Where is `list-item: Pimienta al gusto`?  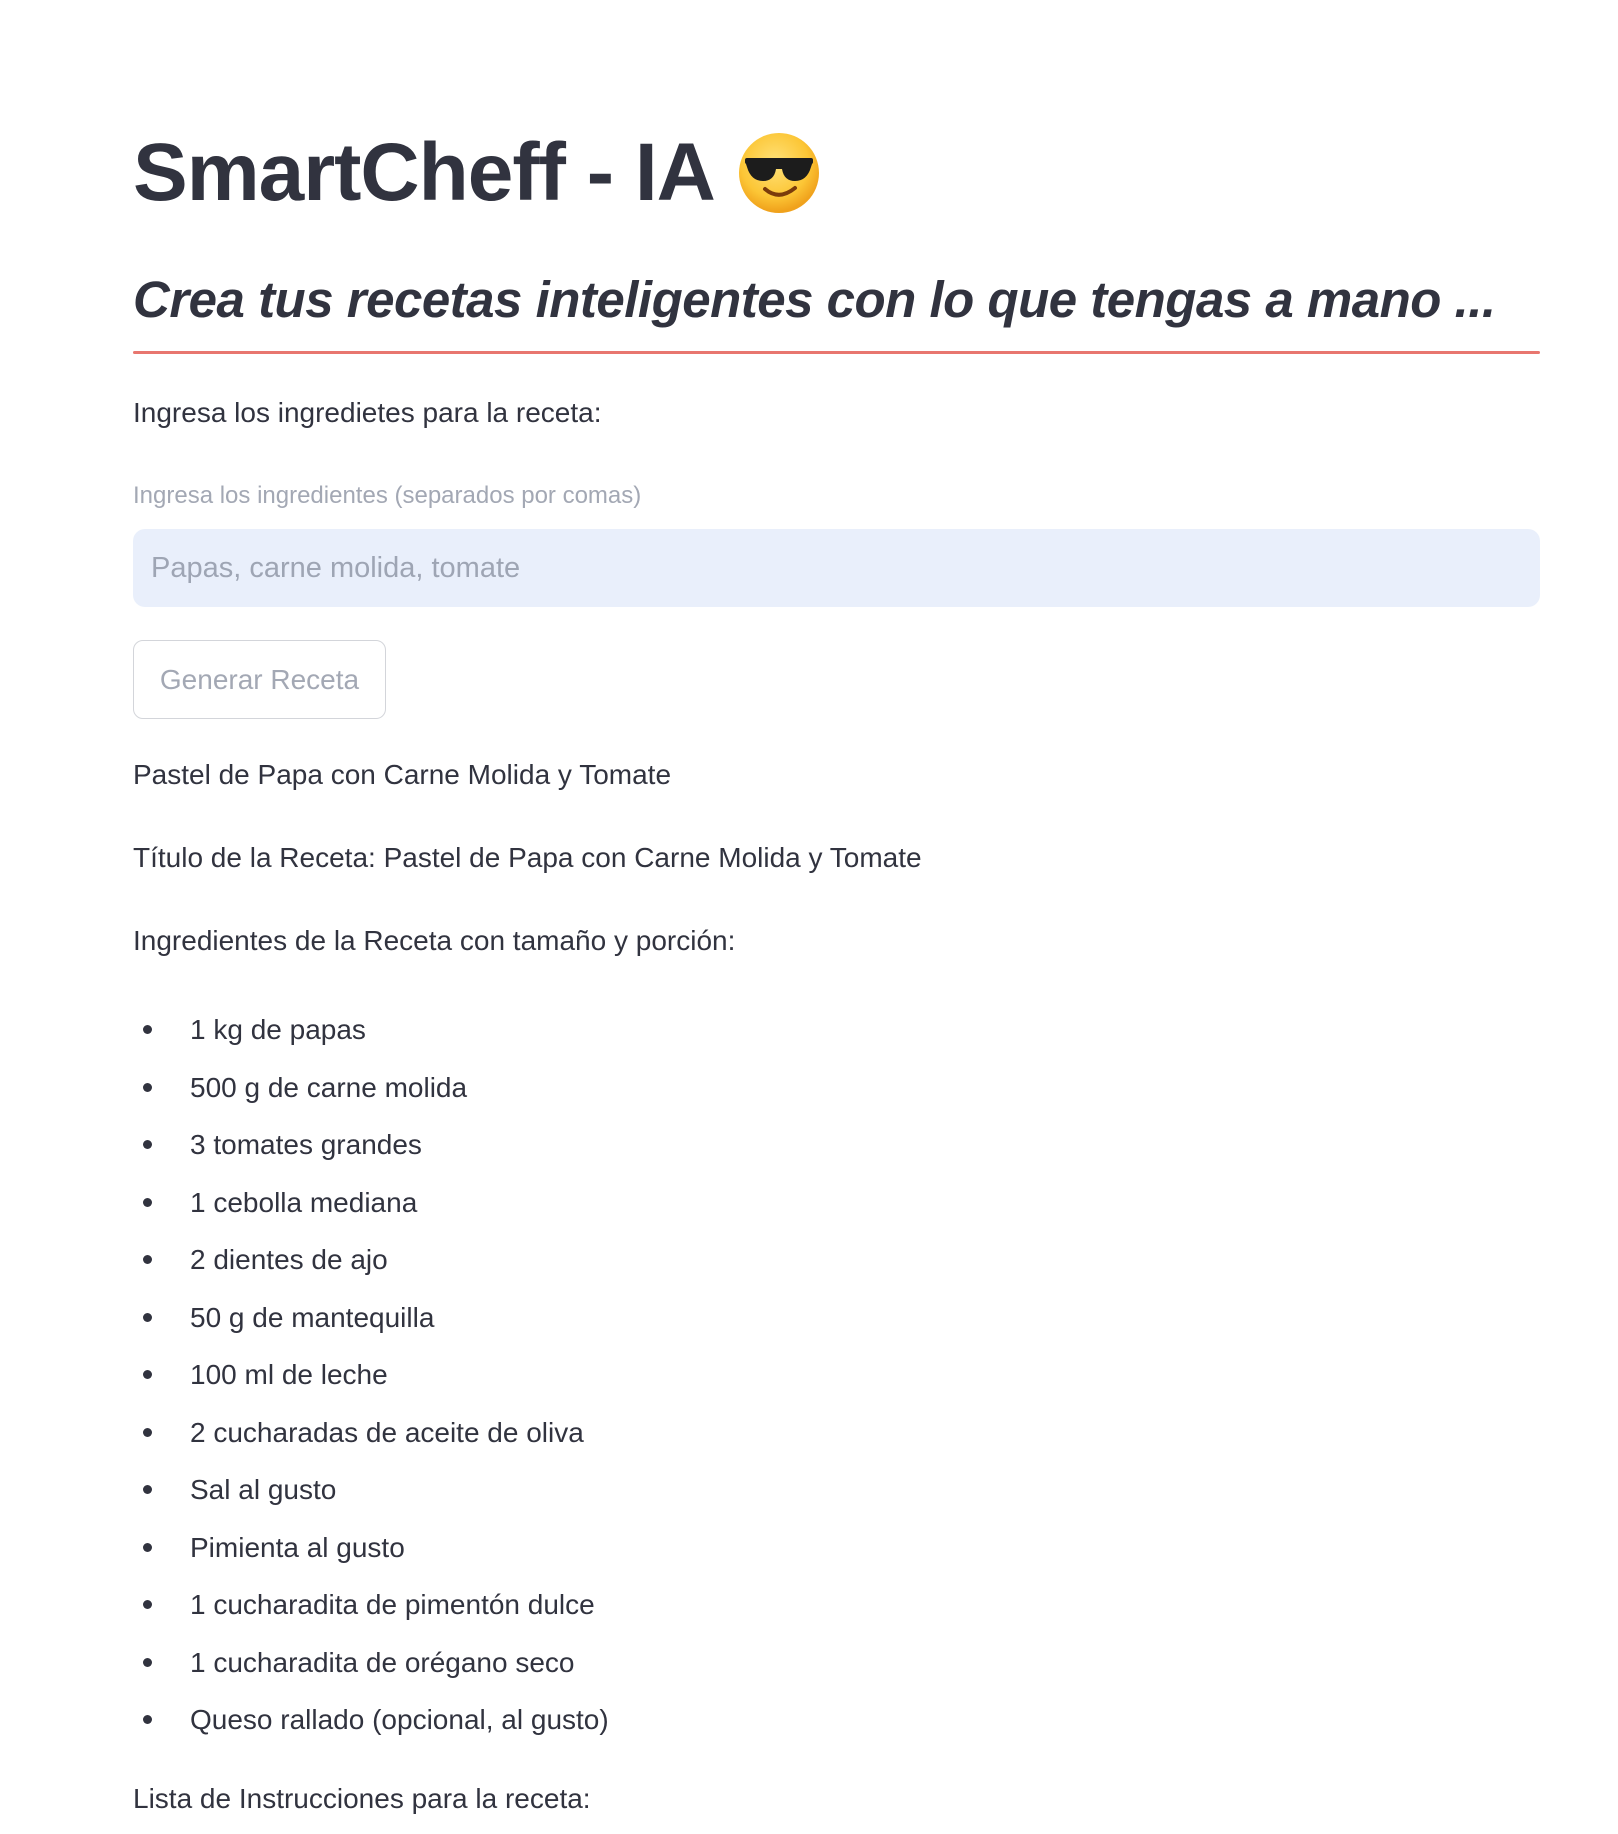
list-item: Pimienta al gusto is located at coordinates (371, 1548).